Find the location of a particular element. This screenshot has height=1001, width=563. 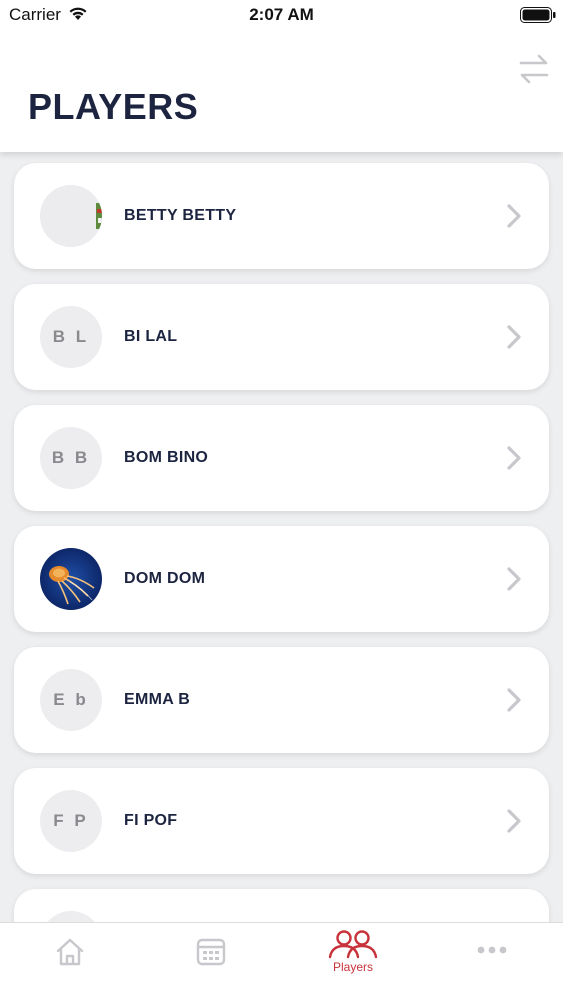

player-name: BETTY BETTY is located at coordinates (180, 215).